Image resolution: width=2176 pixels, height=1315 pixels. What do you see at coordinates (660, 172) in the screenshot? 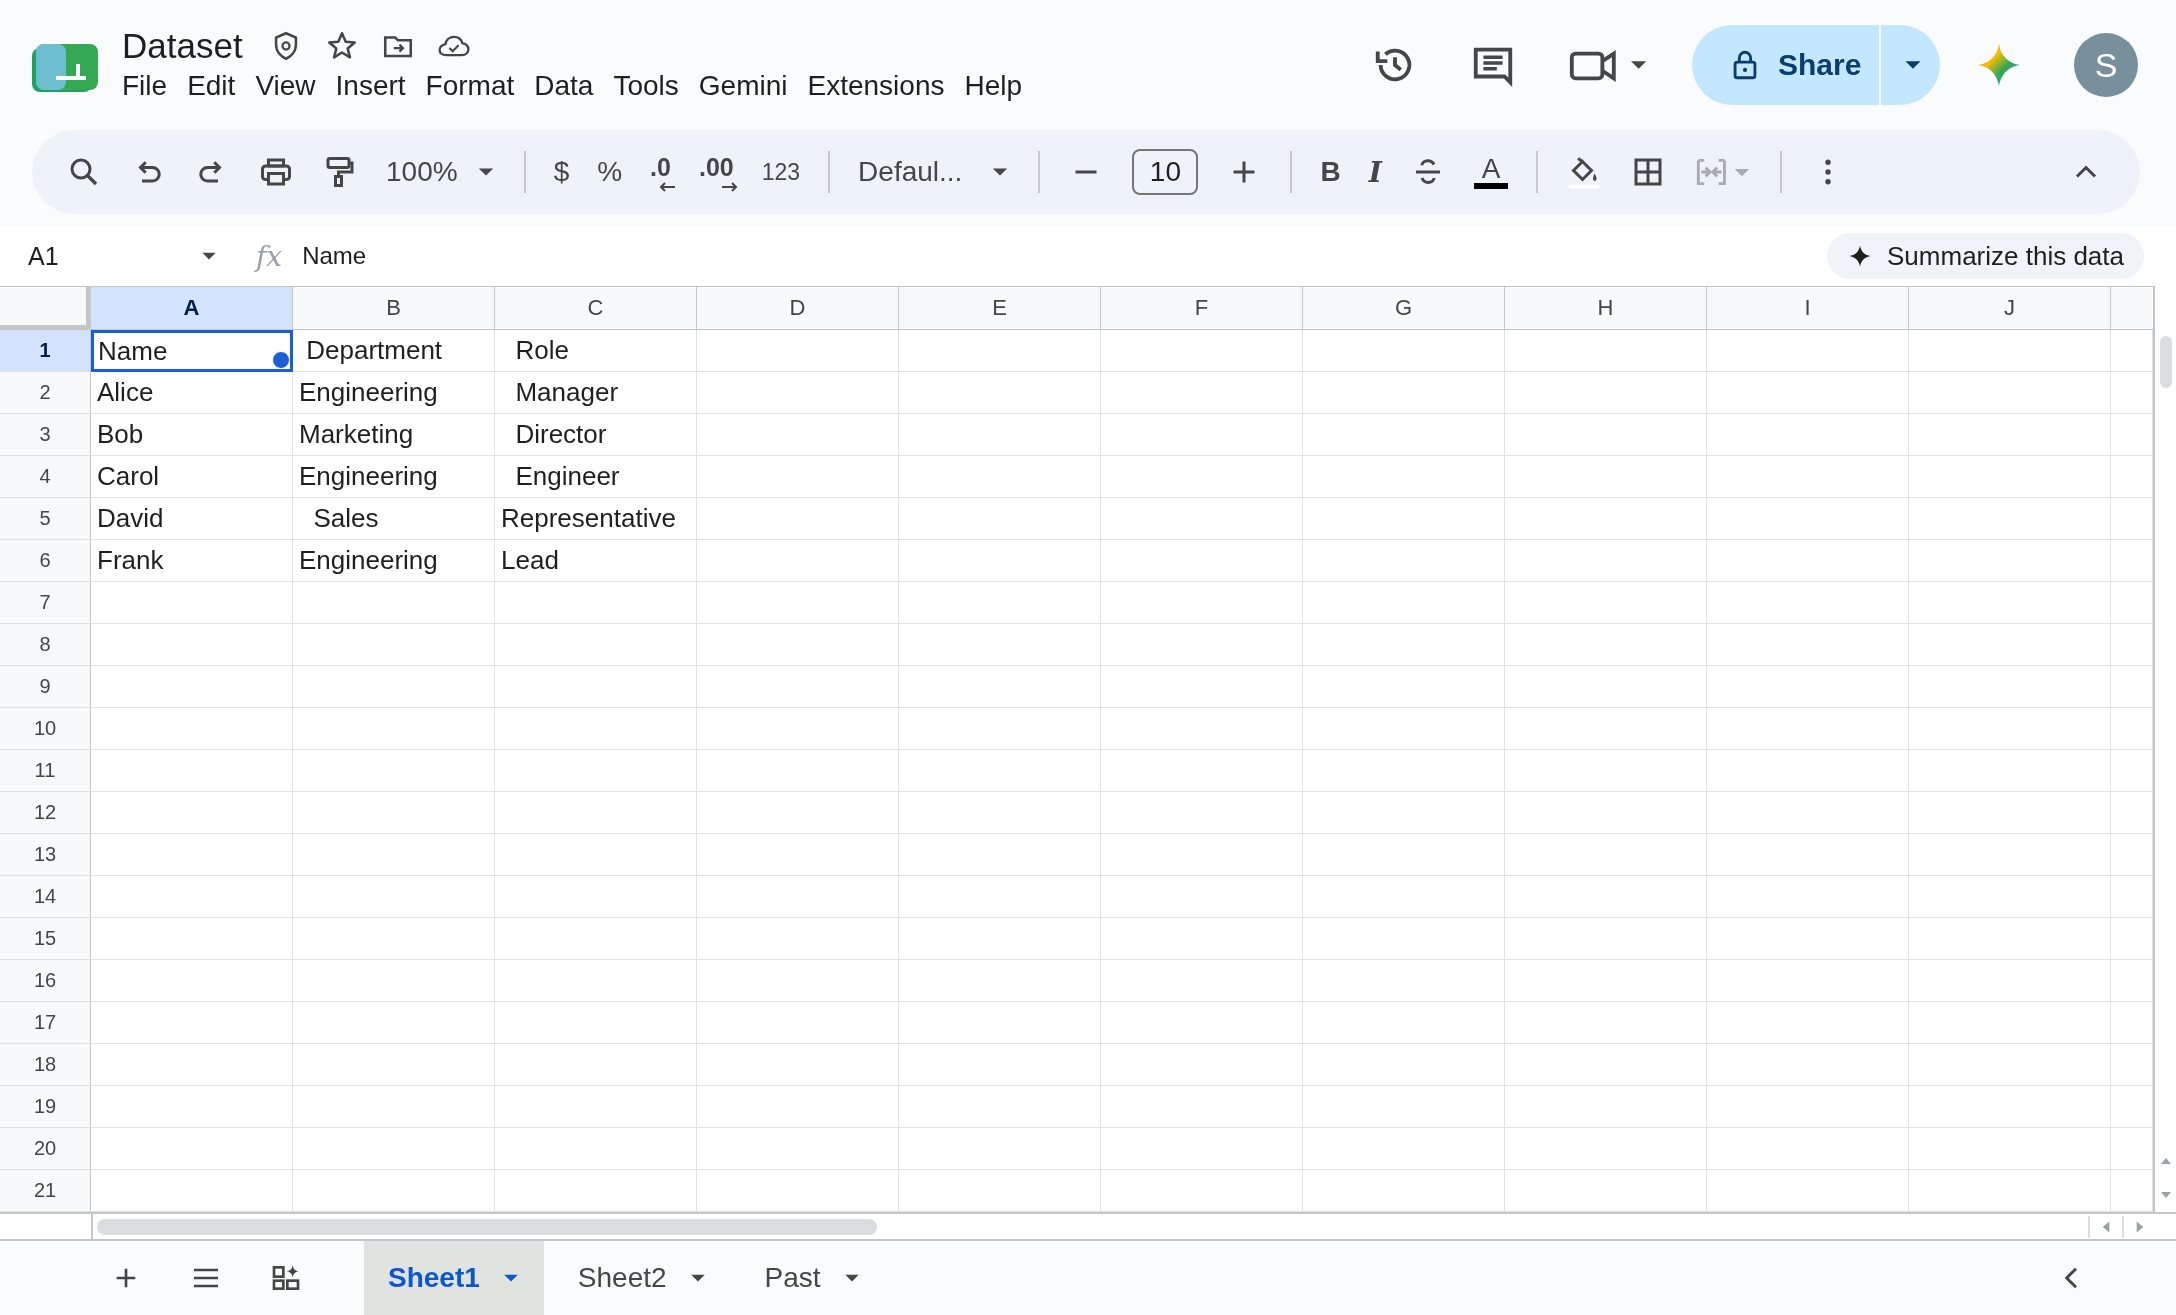
I see `decrease-decimal-button: .0` at bounding box center [660, 172].